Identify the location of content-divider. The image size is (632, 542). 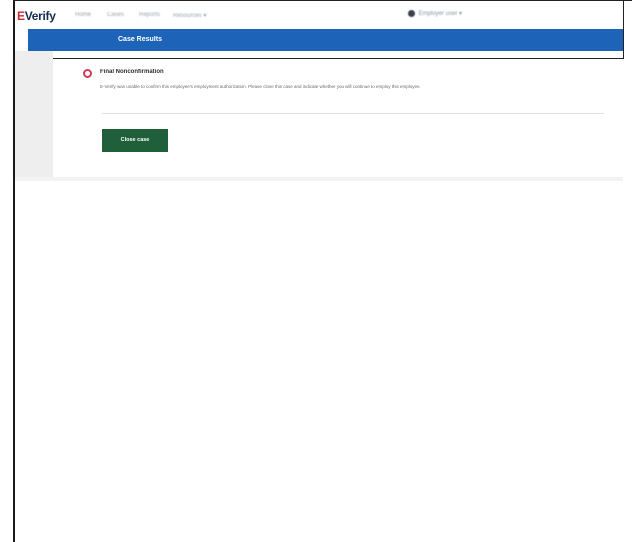
(353, 113).